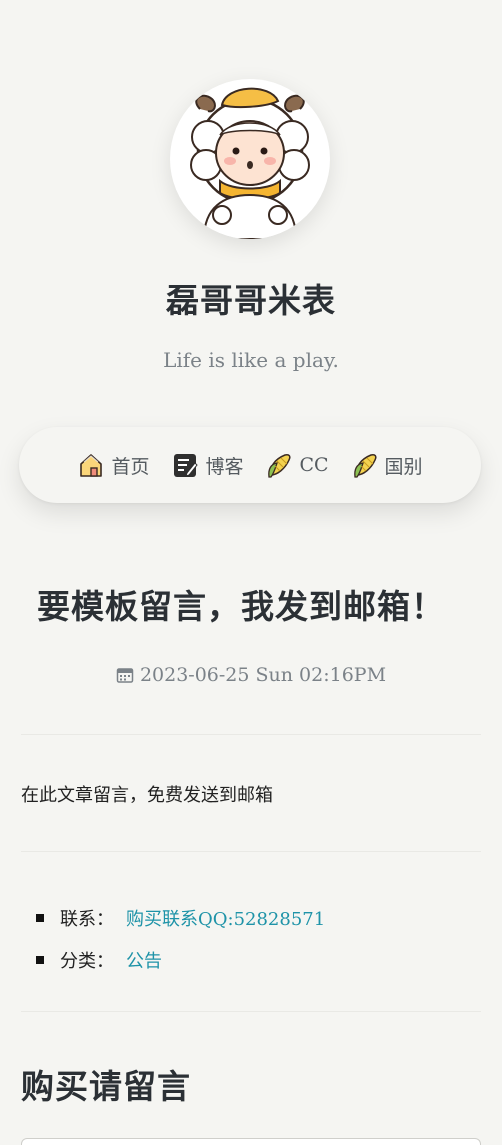  Describe the element at coordinates (87, 919) in the screenshot. I see `meta-contact-key: 联系：` at that location.